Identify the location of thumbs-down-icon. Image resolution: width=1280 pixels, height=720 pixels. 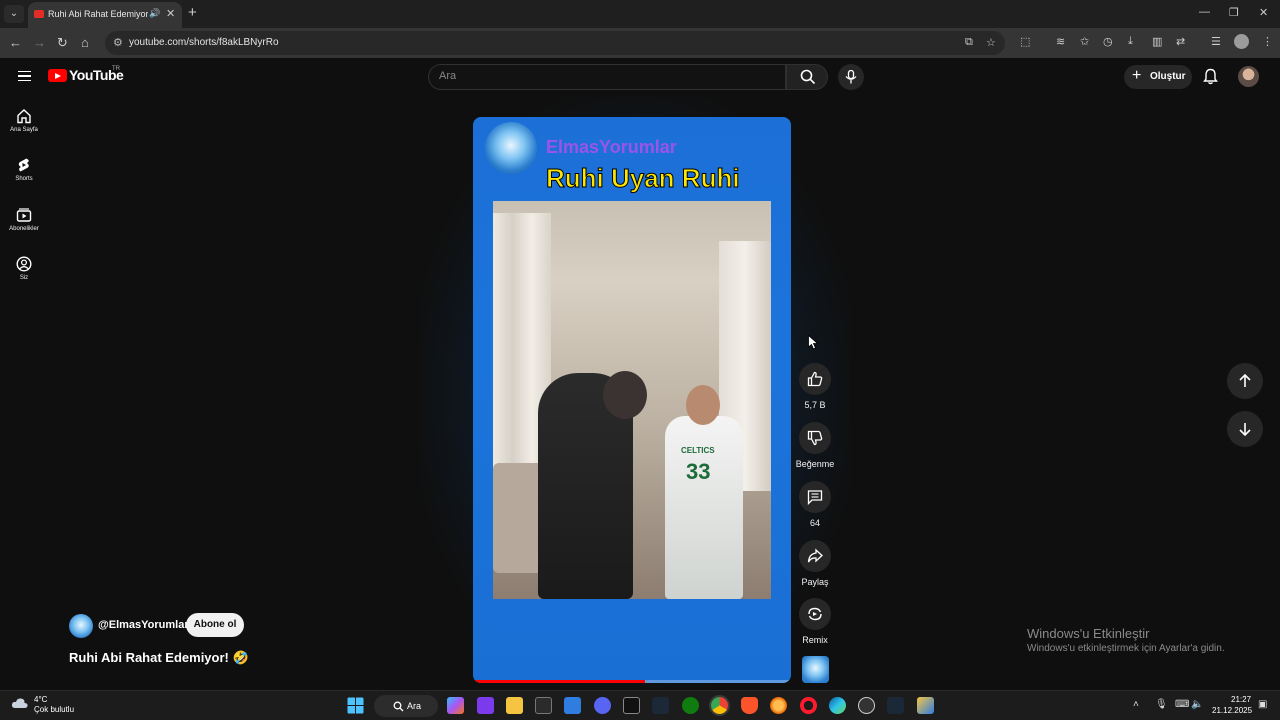
(815, 438).